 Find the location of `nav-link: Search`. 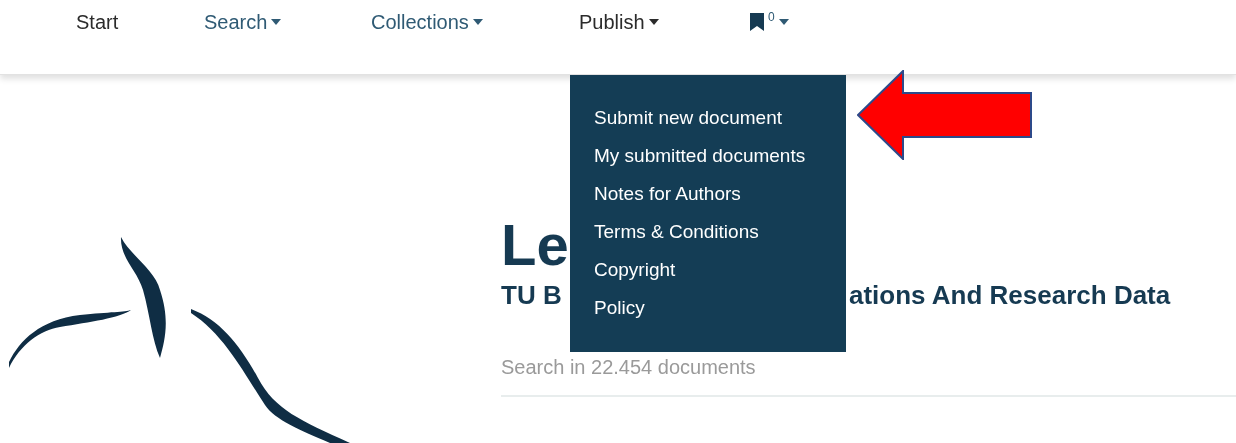

nav-link: Search is located at coordinates (243, 22).